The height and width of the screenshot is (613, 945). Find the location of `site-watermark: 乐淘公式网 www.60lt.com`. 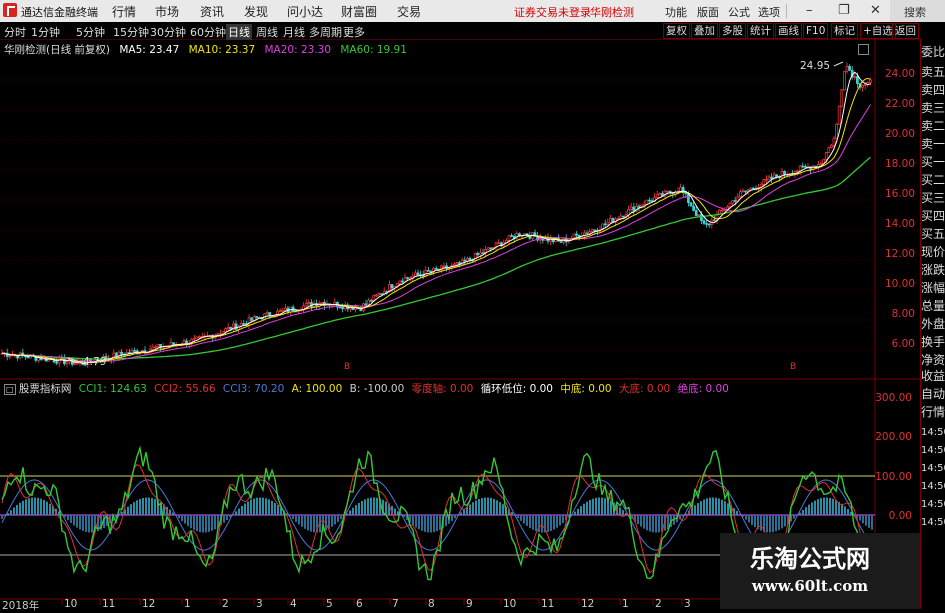

site-watermark: 乐淘公式网 www.60lt.com is located at coordinates (820, 571).